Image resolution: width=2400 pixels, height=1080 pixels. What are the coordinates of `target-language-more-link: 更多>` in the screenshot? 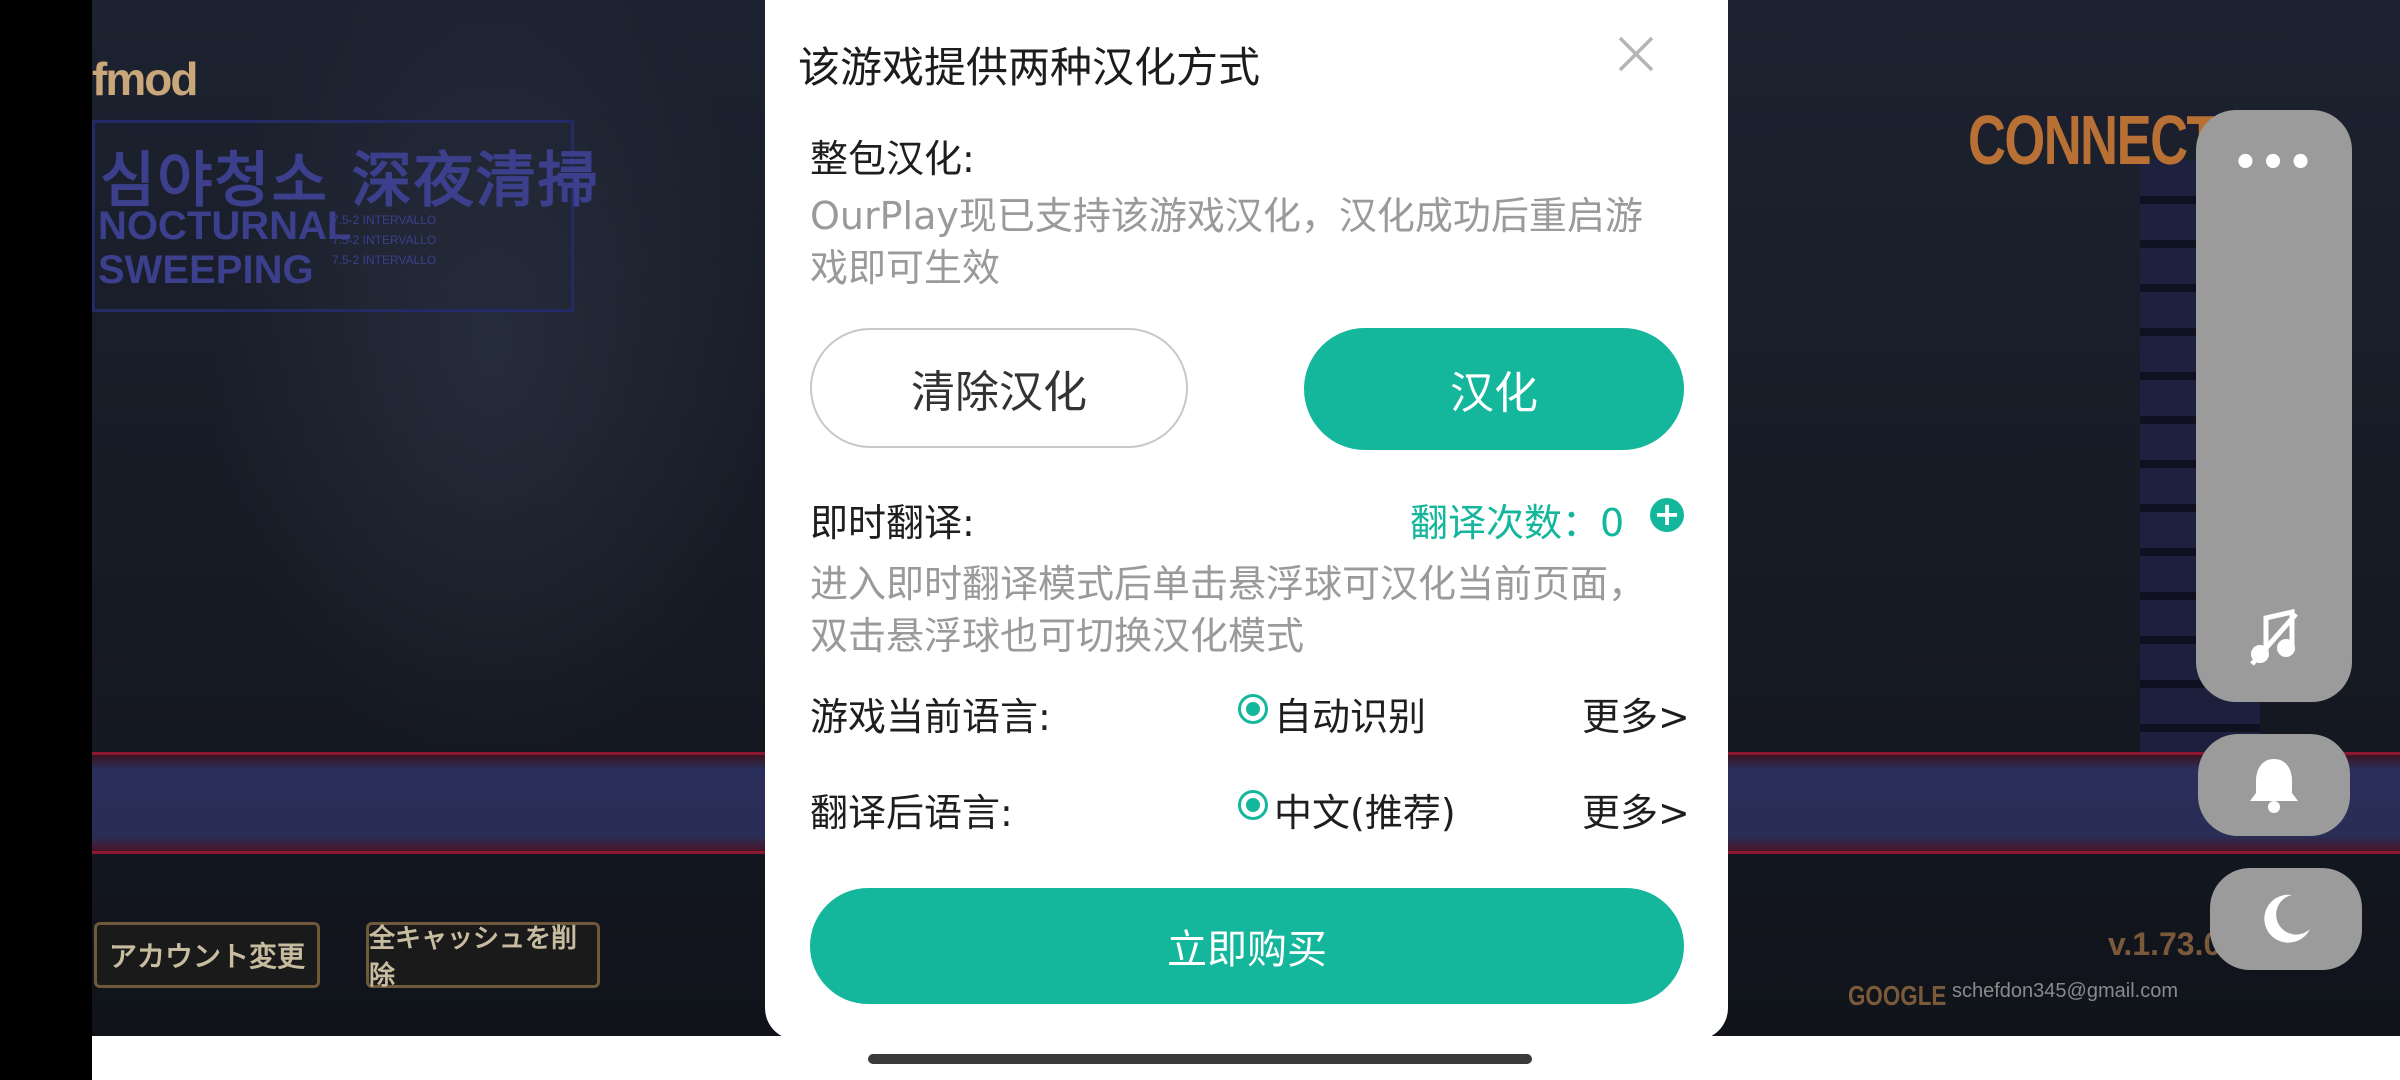 It's located at (1636, 809).